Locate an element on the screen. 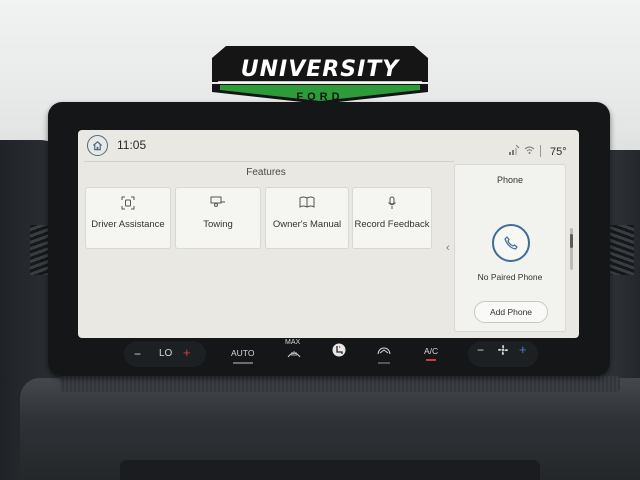 The height and width of the screenshot is (480, 640). ac-button: A/C is located at coordinates (431, 351).